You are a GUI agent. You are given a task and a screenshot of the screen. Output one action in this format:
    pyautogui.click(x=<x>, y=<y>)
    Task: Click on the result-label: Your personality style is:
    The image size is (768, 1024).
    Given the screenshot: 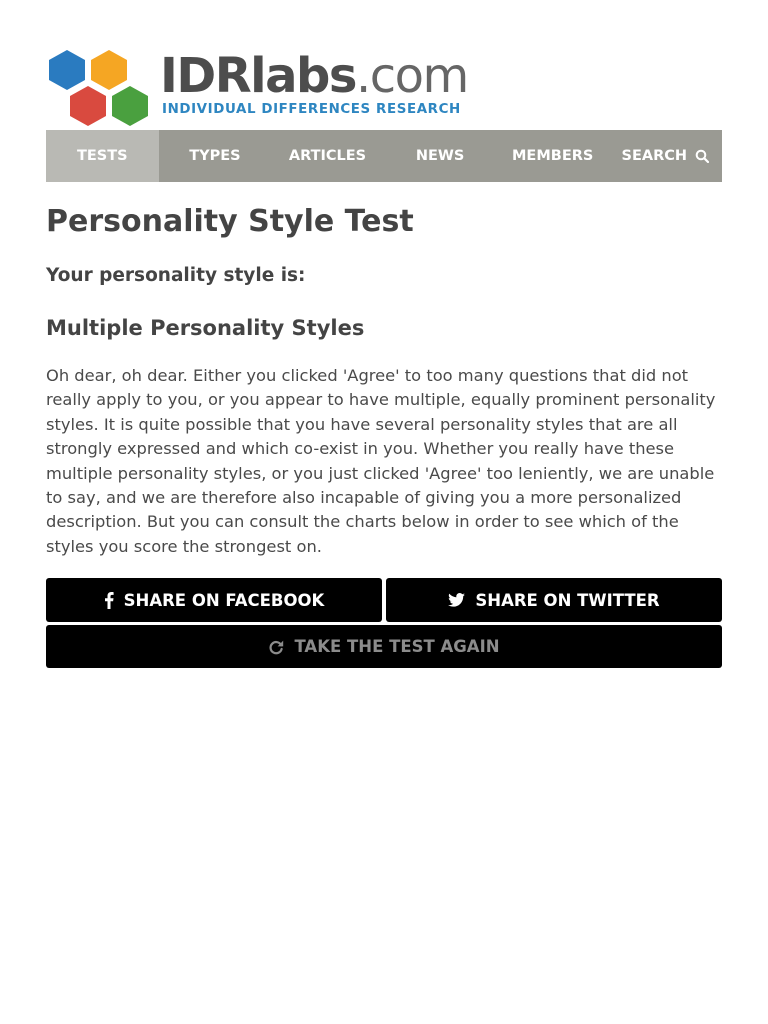 What is the action you would take?
    pyautogui.click(x=176, y=275)
    